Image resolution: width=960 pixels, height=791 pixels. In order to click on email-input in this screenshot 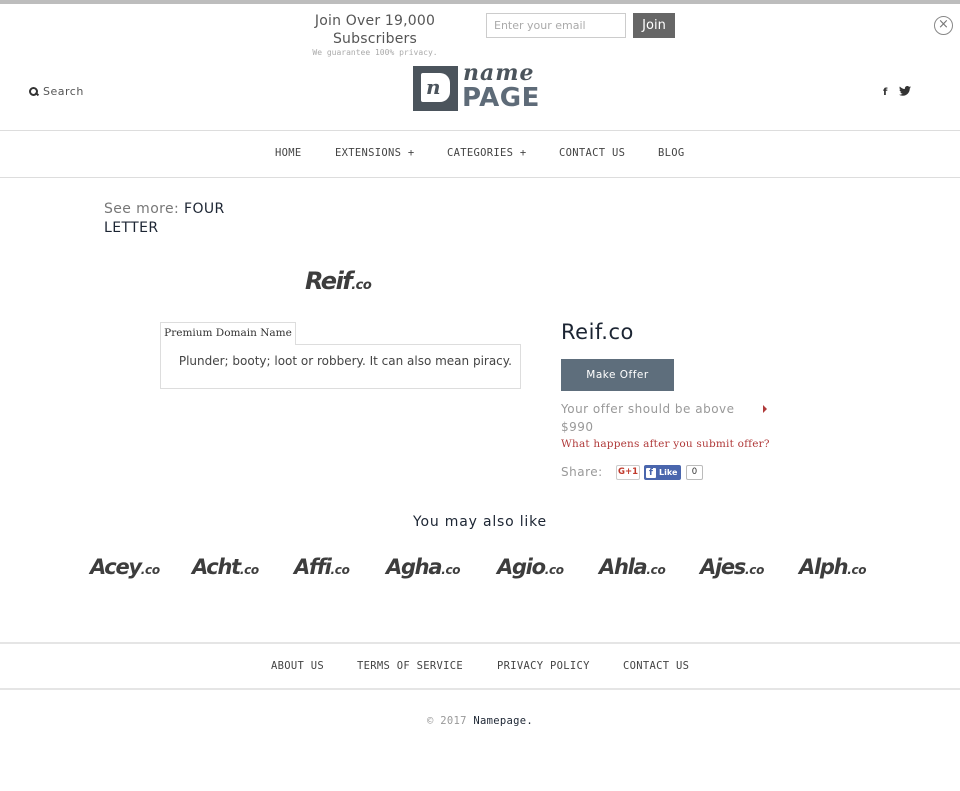, I will do `click(556, 25)`.